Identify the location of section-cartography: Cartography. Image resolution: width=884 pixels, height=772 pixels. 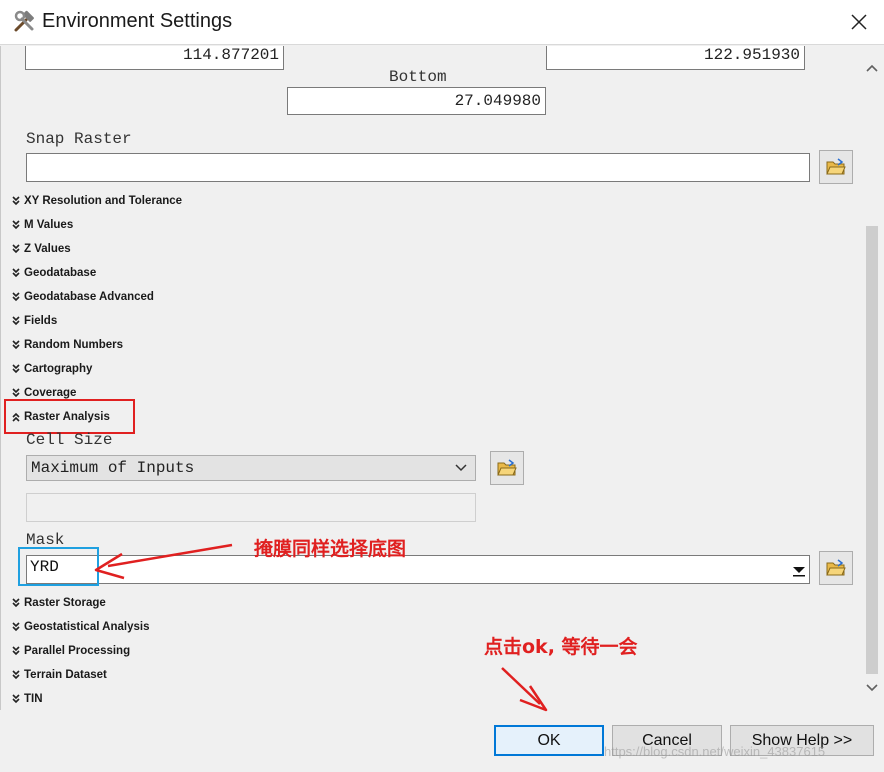
(51, 369).